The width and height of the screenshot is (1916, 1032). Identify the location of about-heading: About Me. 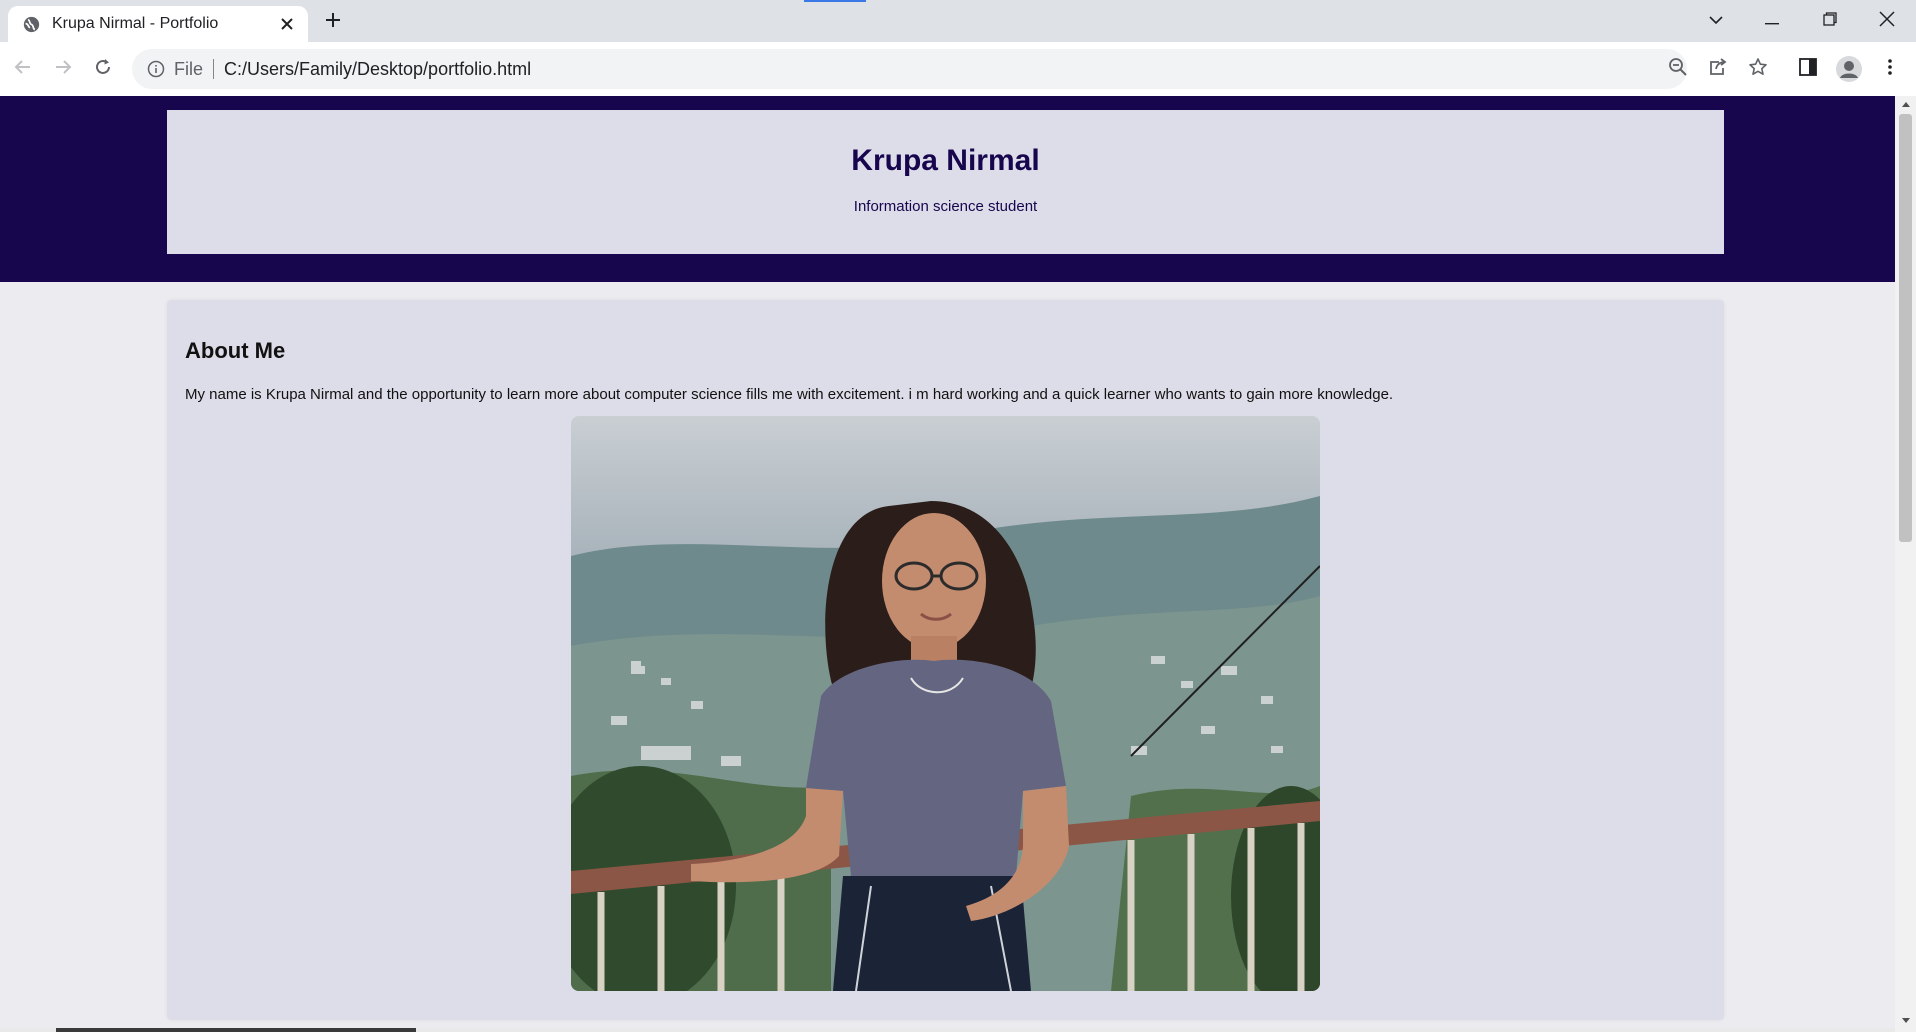
(235, 350).